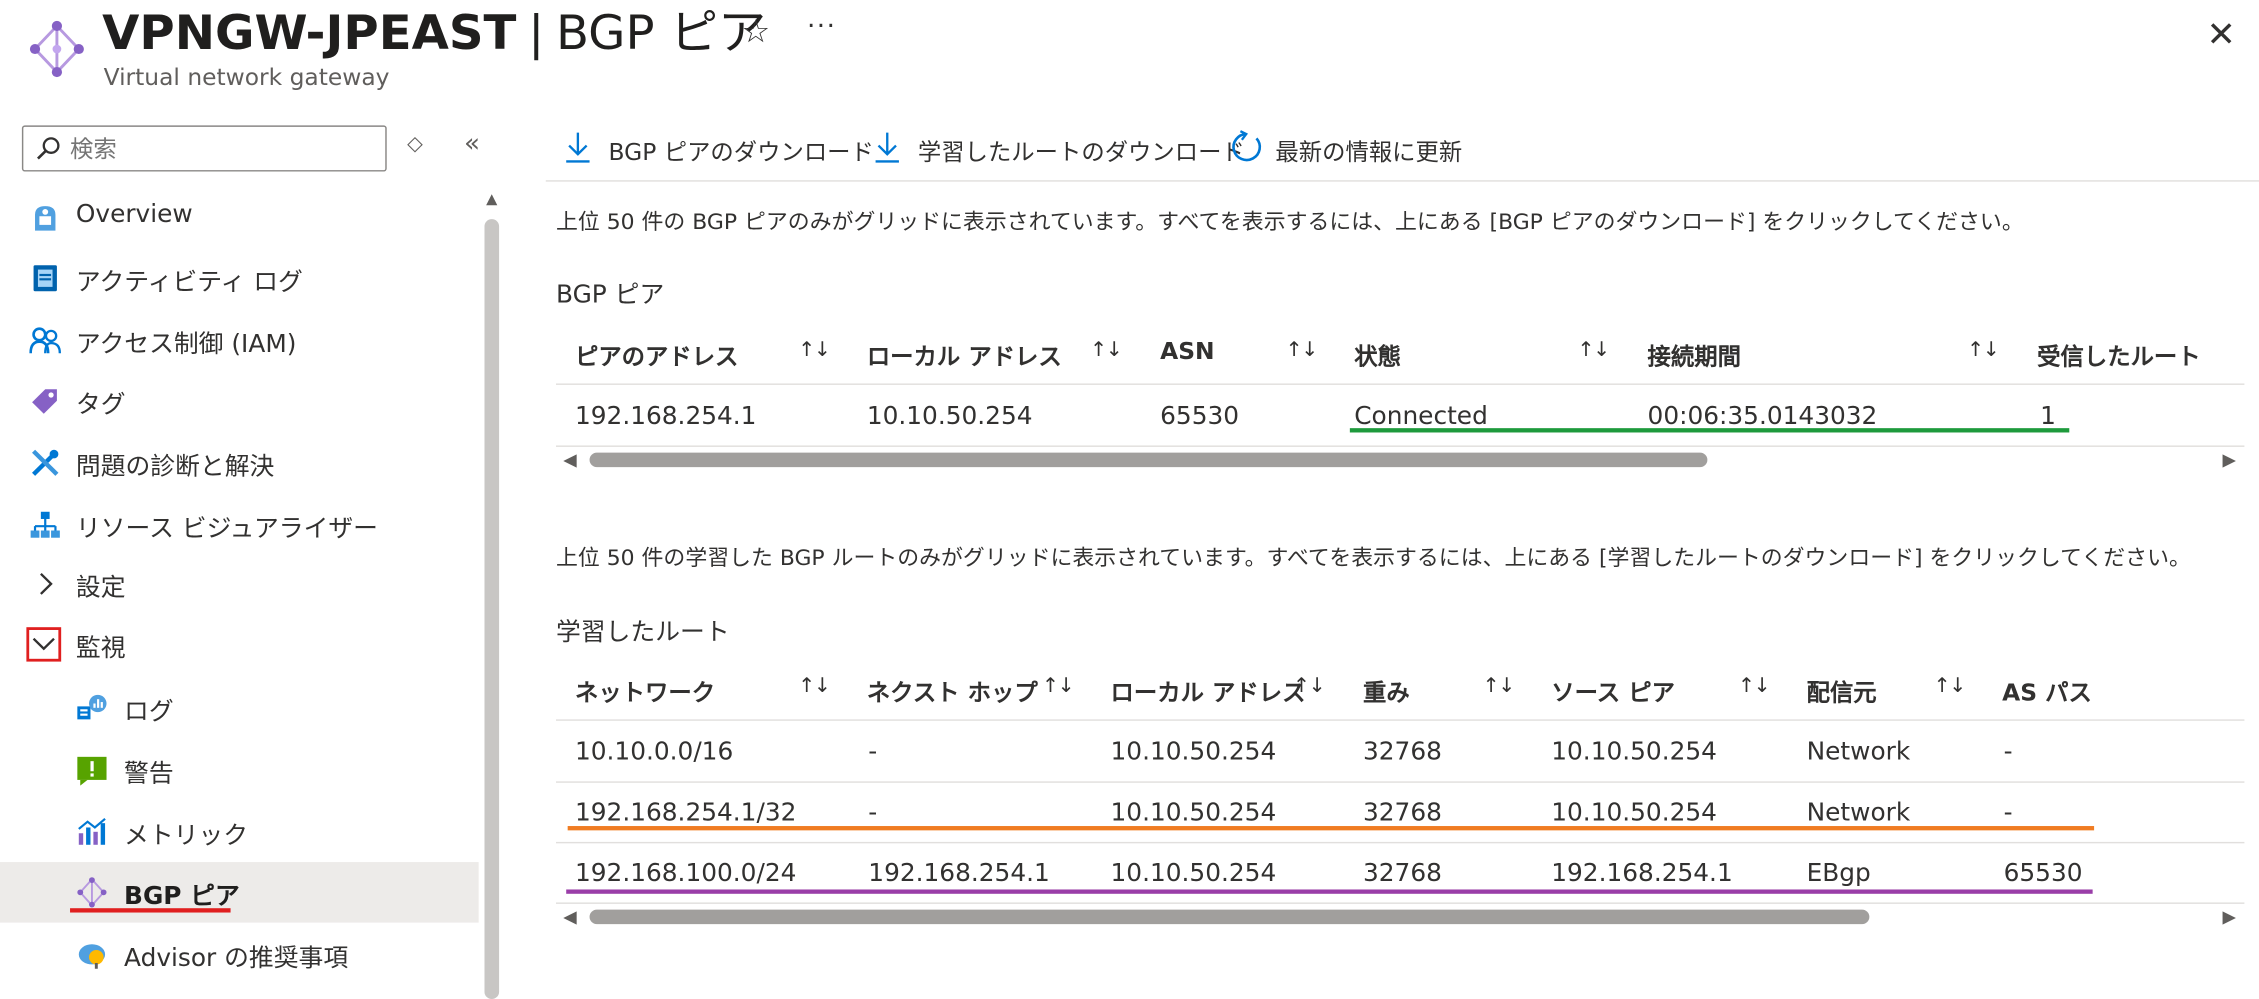  I want to click on sidebar-scrollbar-thumb, so click(492, 609).